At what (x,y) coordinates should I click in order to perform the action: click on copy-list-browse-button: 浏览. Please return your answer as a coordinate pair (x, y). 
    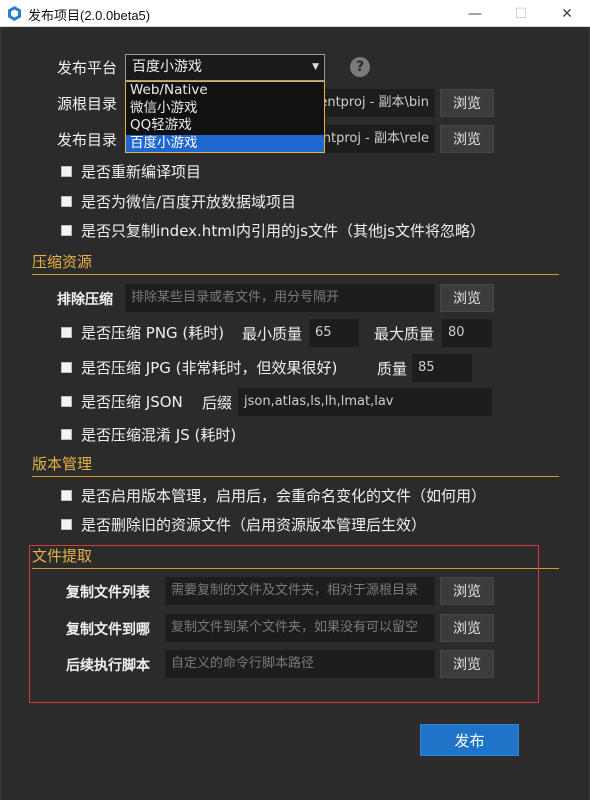
    Looking at the image, I should click on (467, 591).